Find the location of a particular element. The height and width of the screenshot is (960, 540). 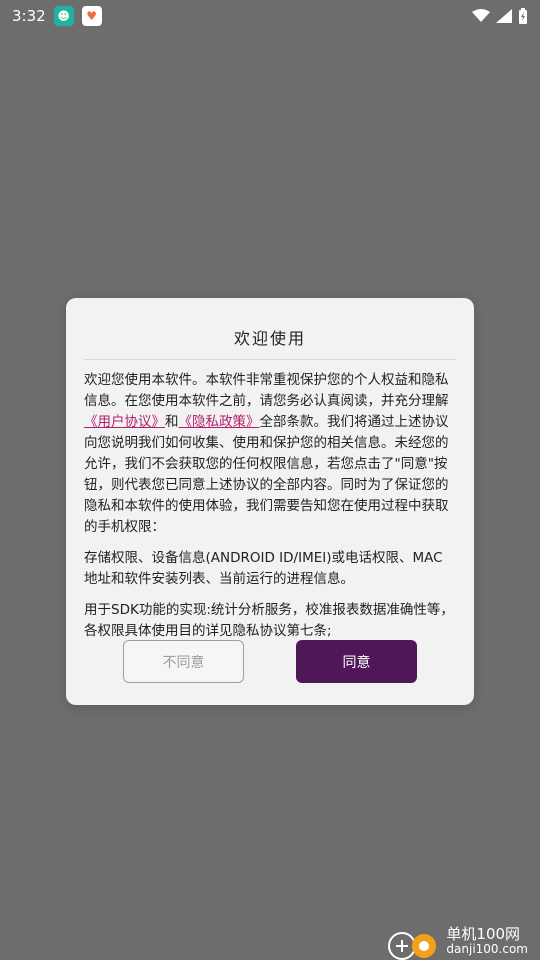

watermark: 单机100网 danji100.com is located at coordinates (457, 941).